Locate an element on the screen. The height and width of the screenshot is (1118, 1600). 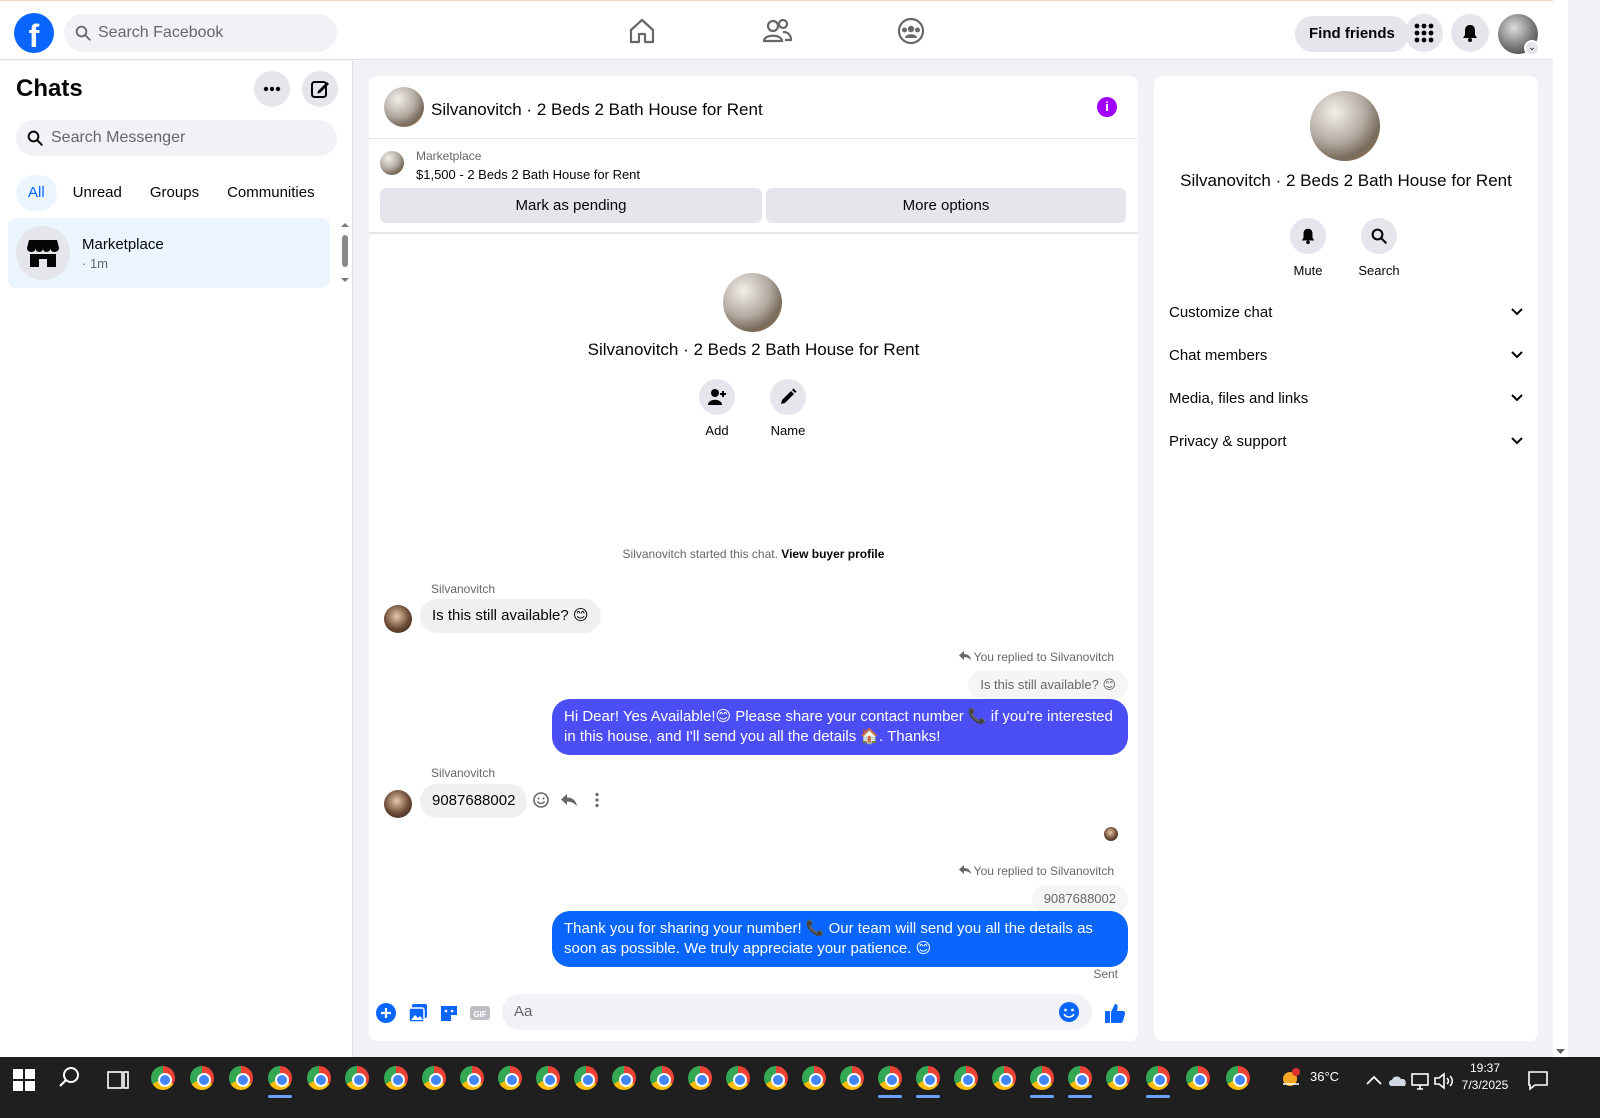
chats-options-button is located at coordinates (272, 89).